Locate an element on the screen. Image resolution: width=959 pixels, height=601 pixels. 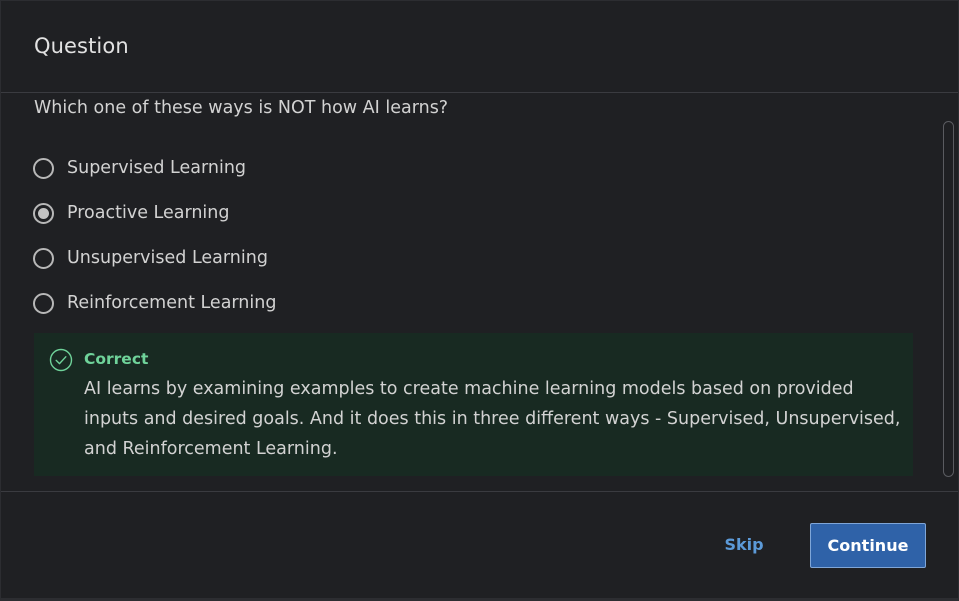
option-unsupervised-learning: Unsupervised Learning is located at coordinates (150, 258).